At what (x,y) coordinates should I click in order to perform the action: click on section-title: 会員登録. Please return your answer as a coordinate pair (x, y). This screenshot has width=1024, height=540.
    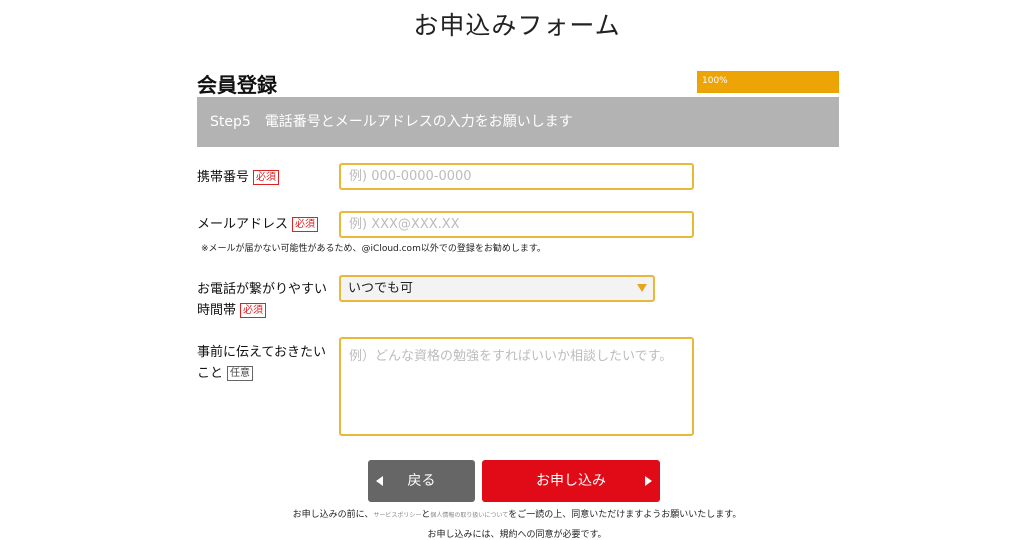
    Looking at the image, I should click on (237, 85).